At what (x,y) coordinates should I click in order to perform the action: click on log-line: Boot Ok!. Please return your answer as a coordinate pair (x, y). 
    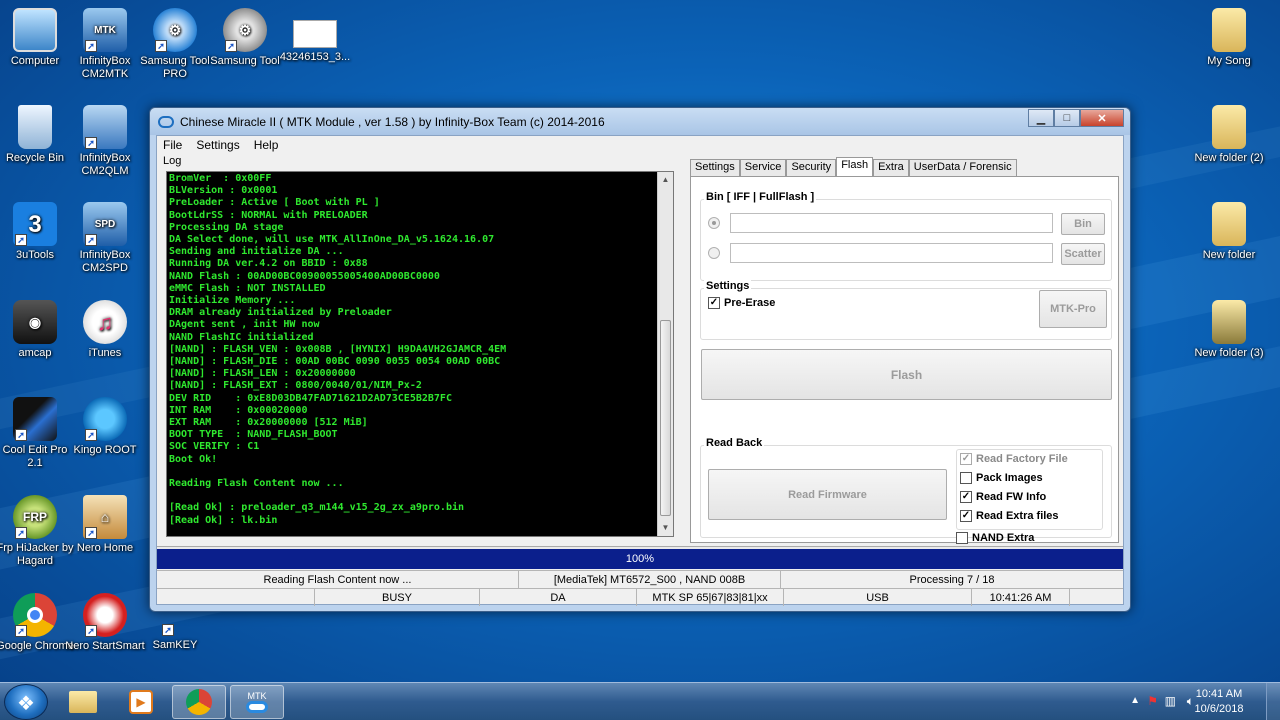
    Looking at the image, I should click on (193, 459).